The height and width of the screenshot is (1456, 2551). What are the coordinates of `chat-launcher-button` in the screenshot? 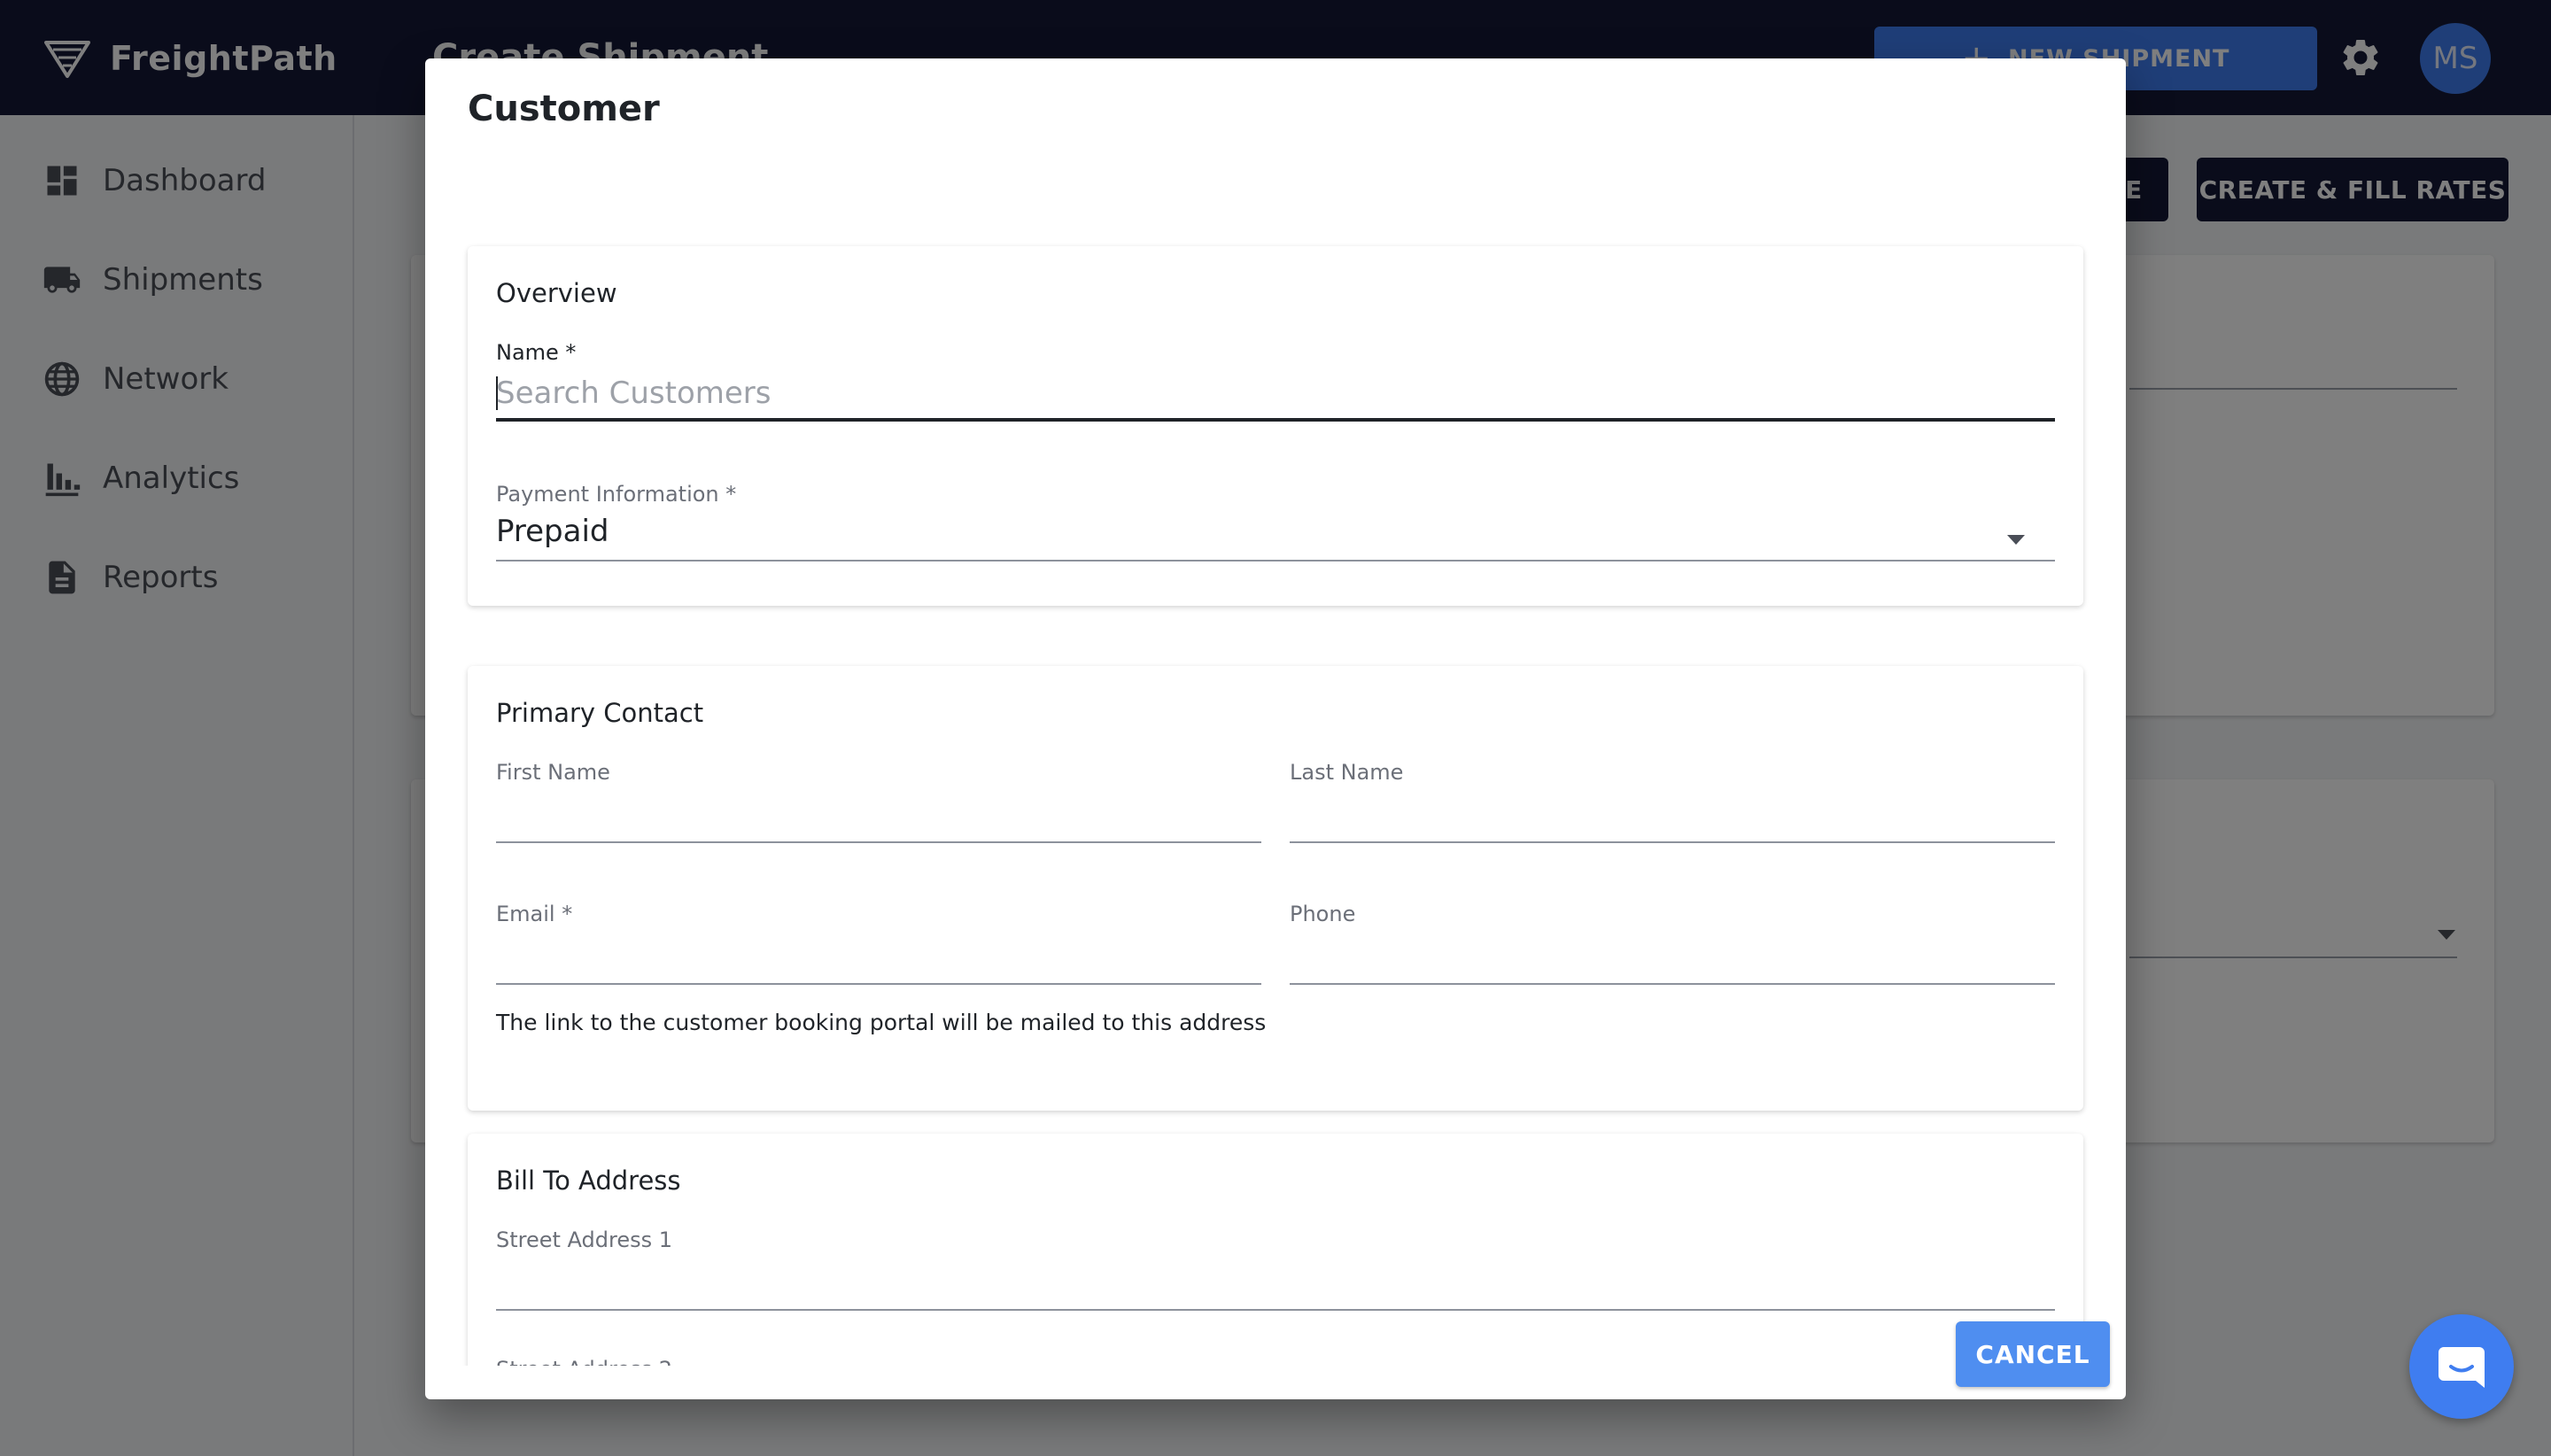 It's located at (2461, 1366).